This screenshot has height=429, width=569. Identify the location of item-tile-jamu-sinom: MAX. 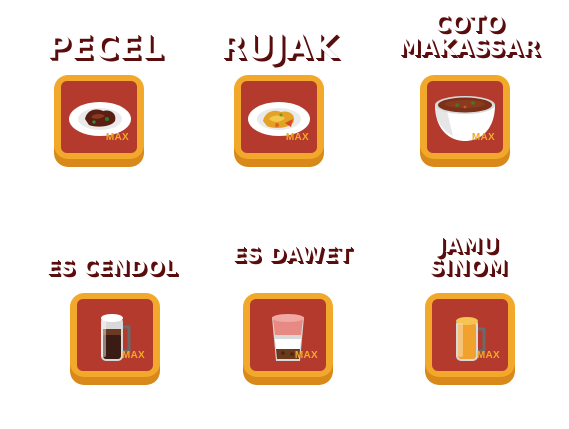
(470, 339).